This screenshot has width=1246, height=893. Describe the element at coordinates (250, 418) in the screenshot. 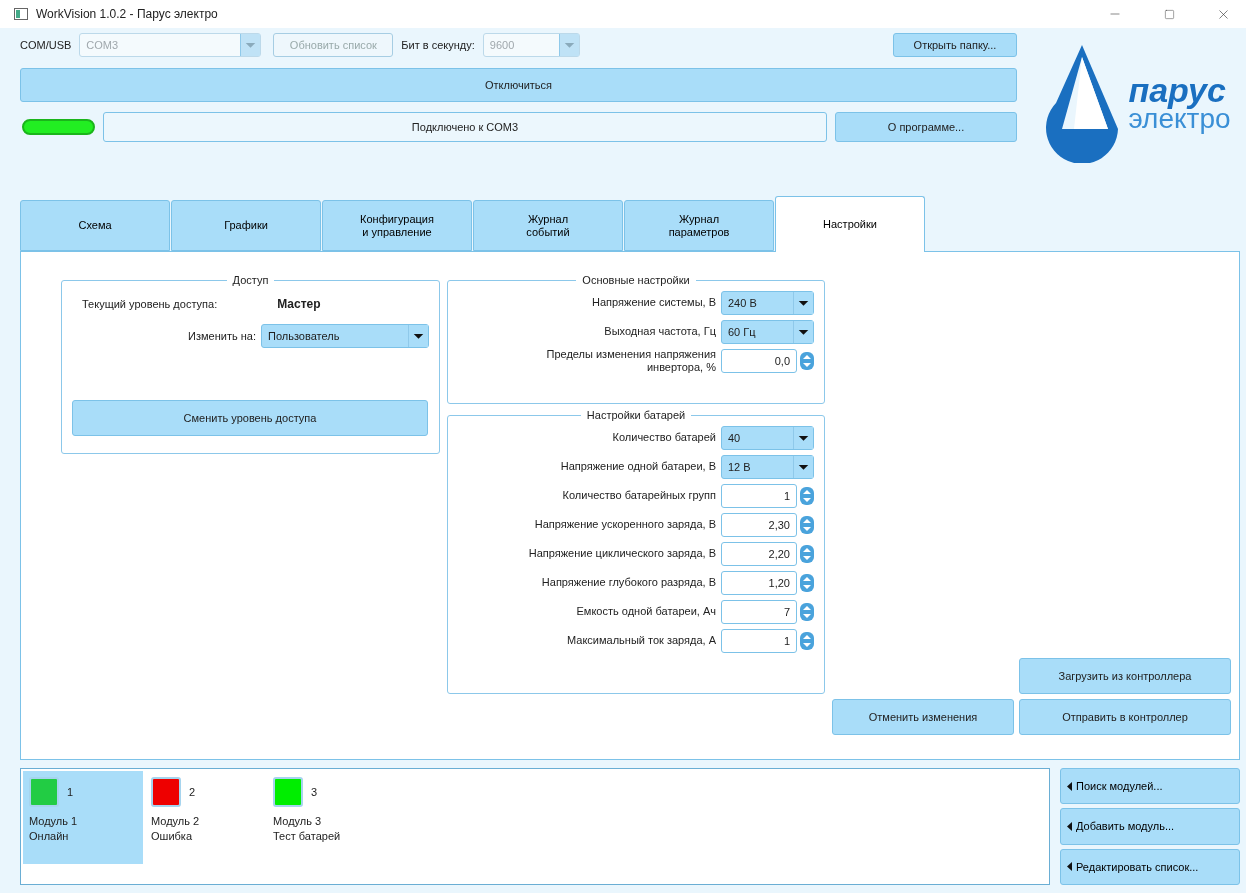

I see `change-access-button: Сменить уровень доступа` at that location.